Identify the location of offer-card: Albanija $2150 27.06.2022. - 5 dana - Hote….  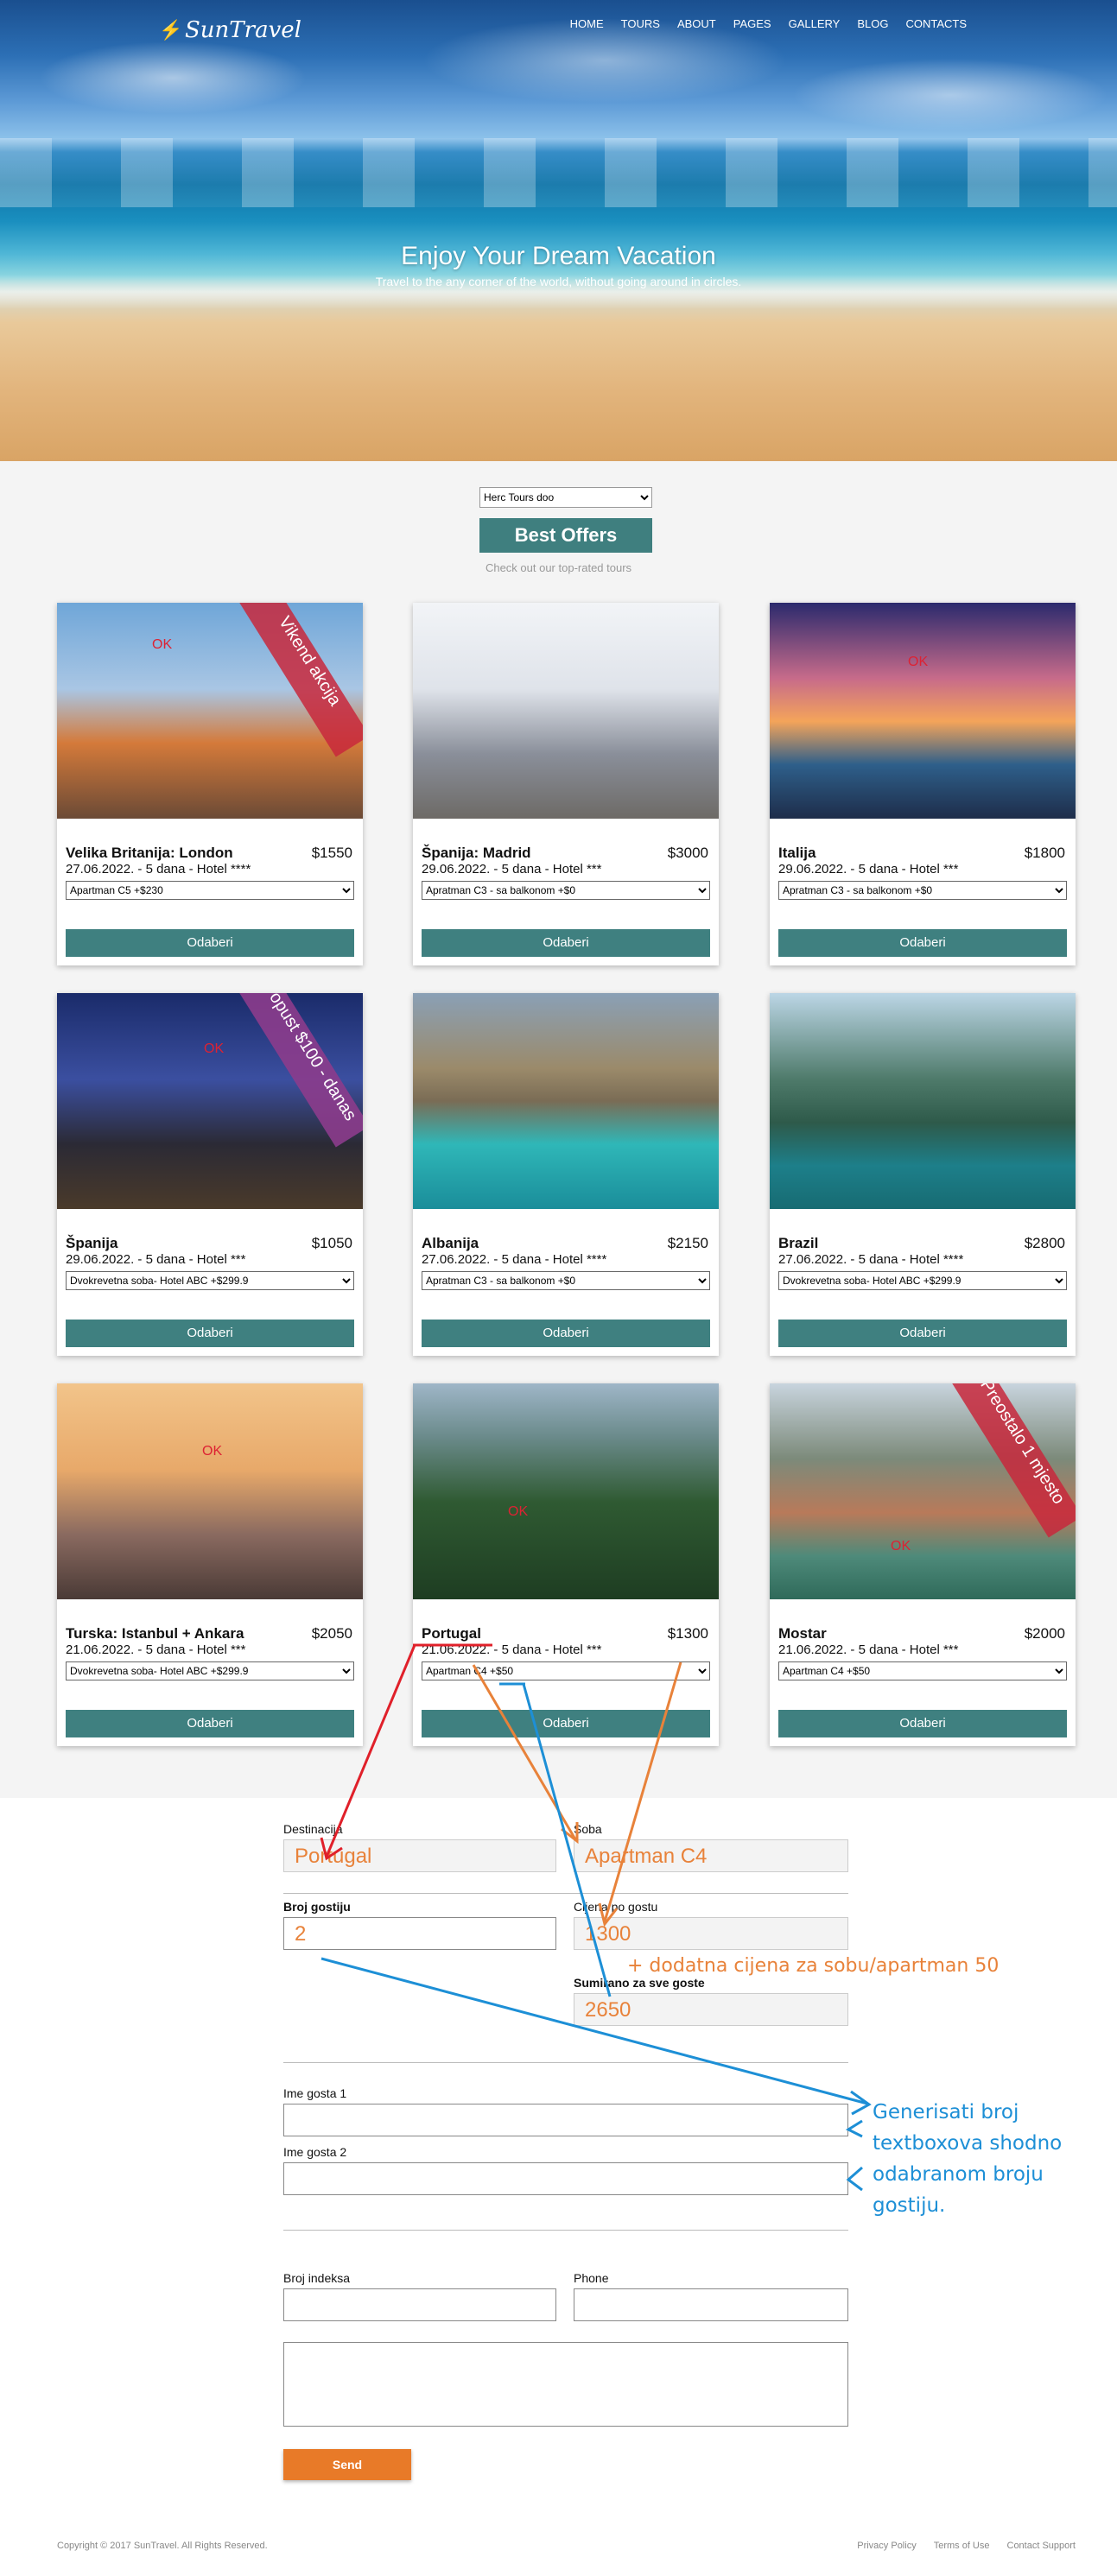
(566, 1174).